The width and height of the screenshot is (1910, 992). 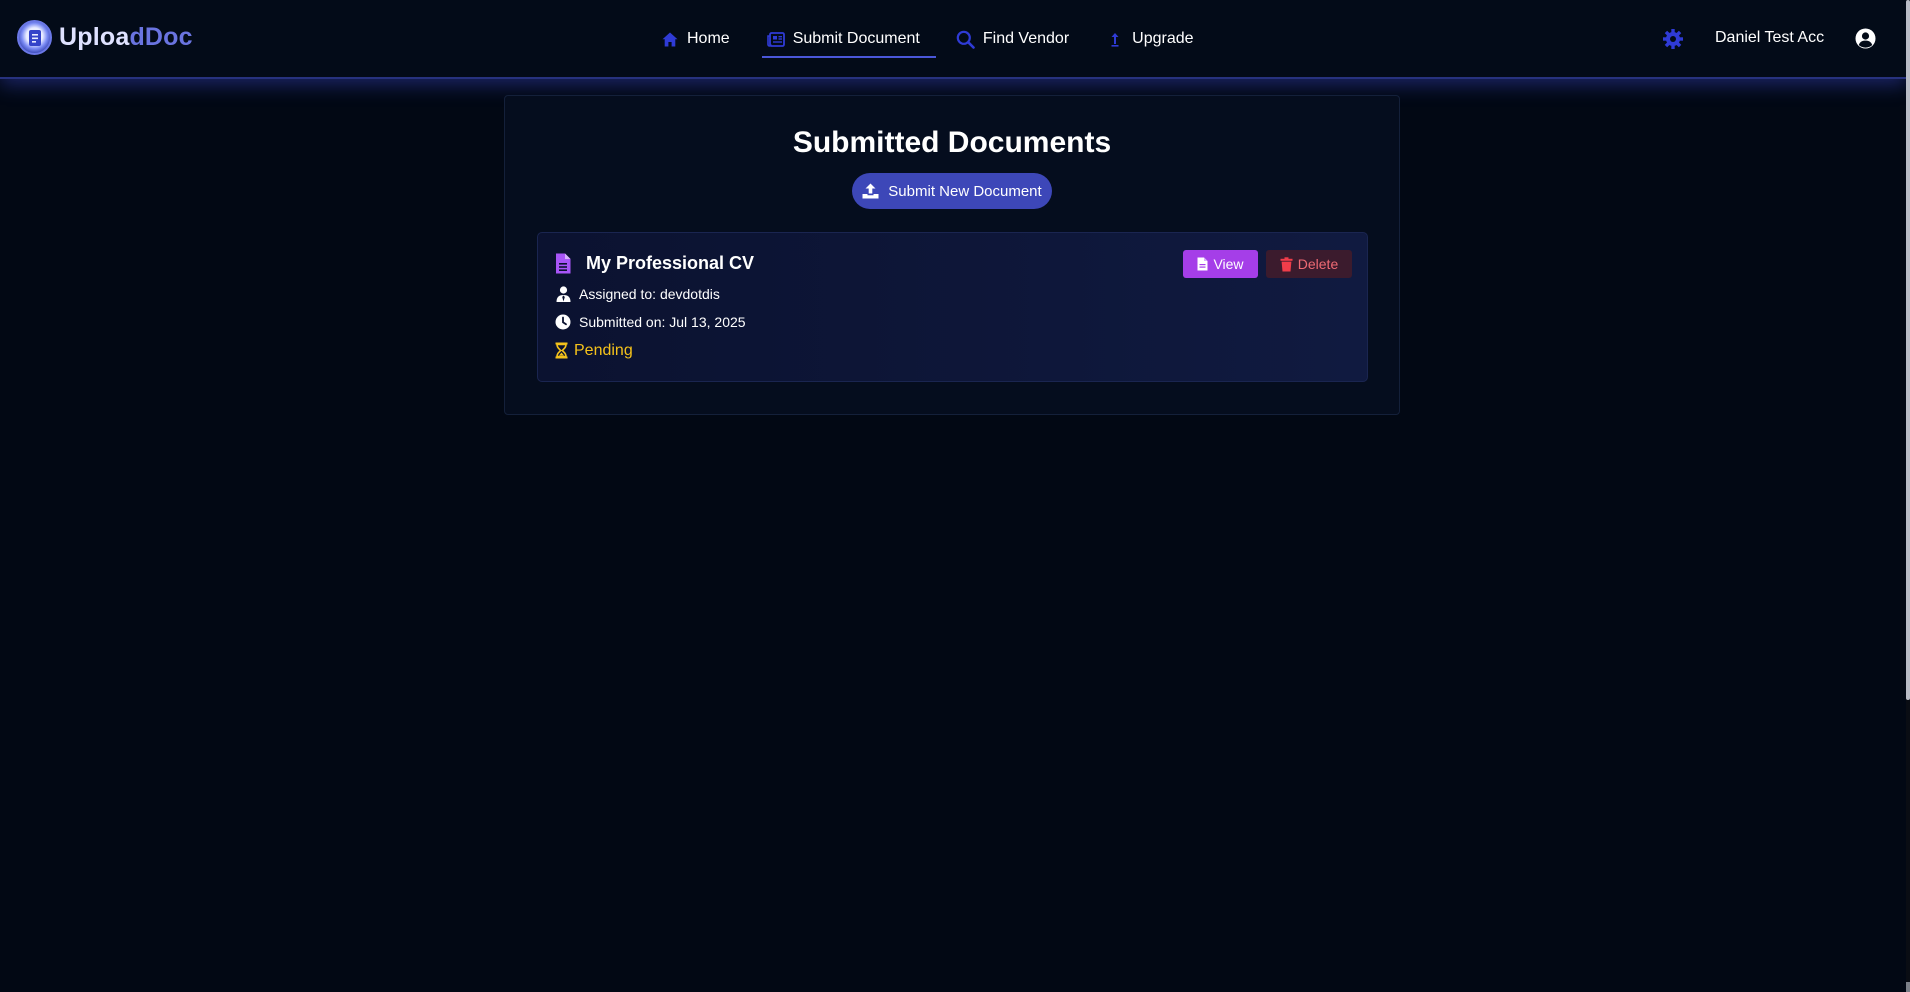 What do you see at coordinates (94, 37) in the screenshot?
I see `brand-name-part1: Uploa` at bounding box center [94, 37].